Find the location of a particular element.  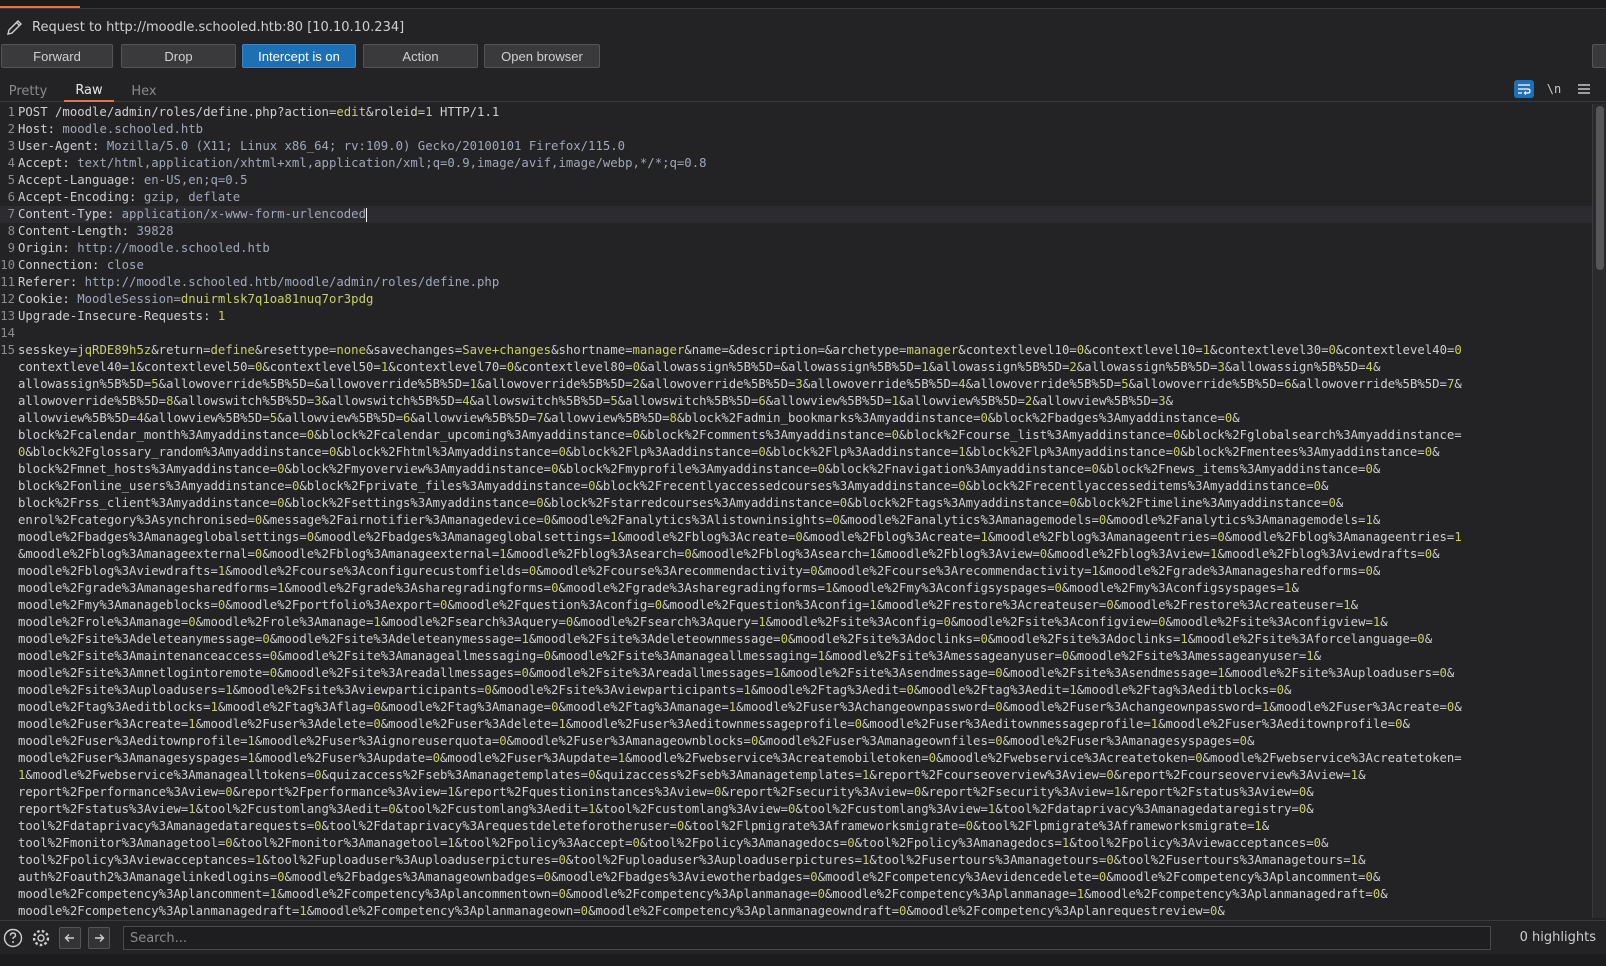

param-value: 7 is located at coordinates (540, 418).